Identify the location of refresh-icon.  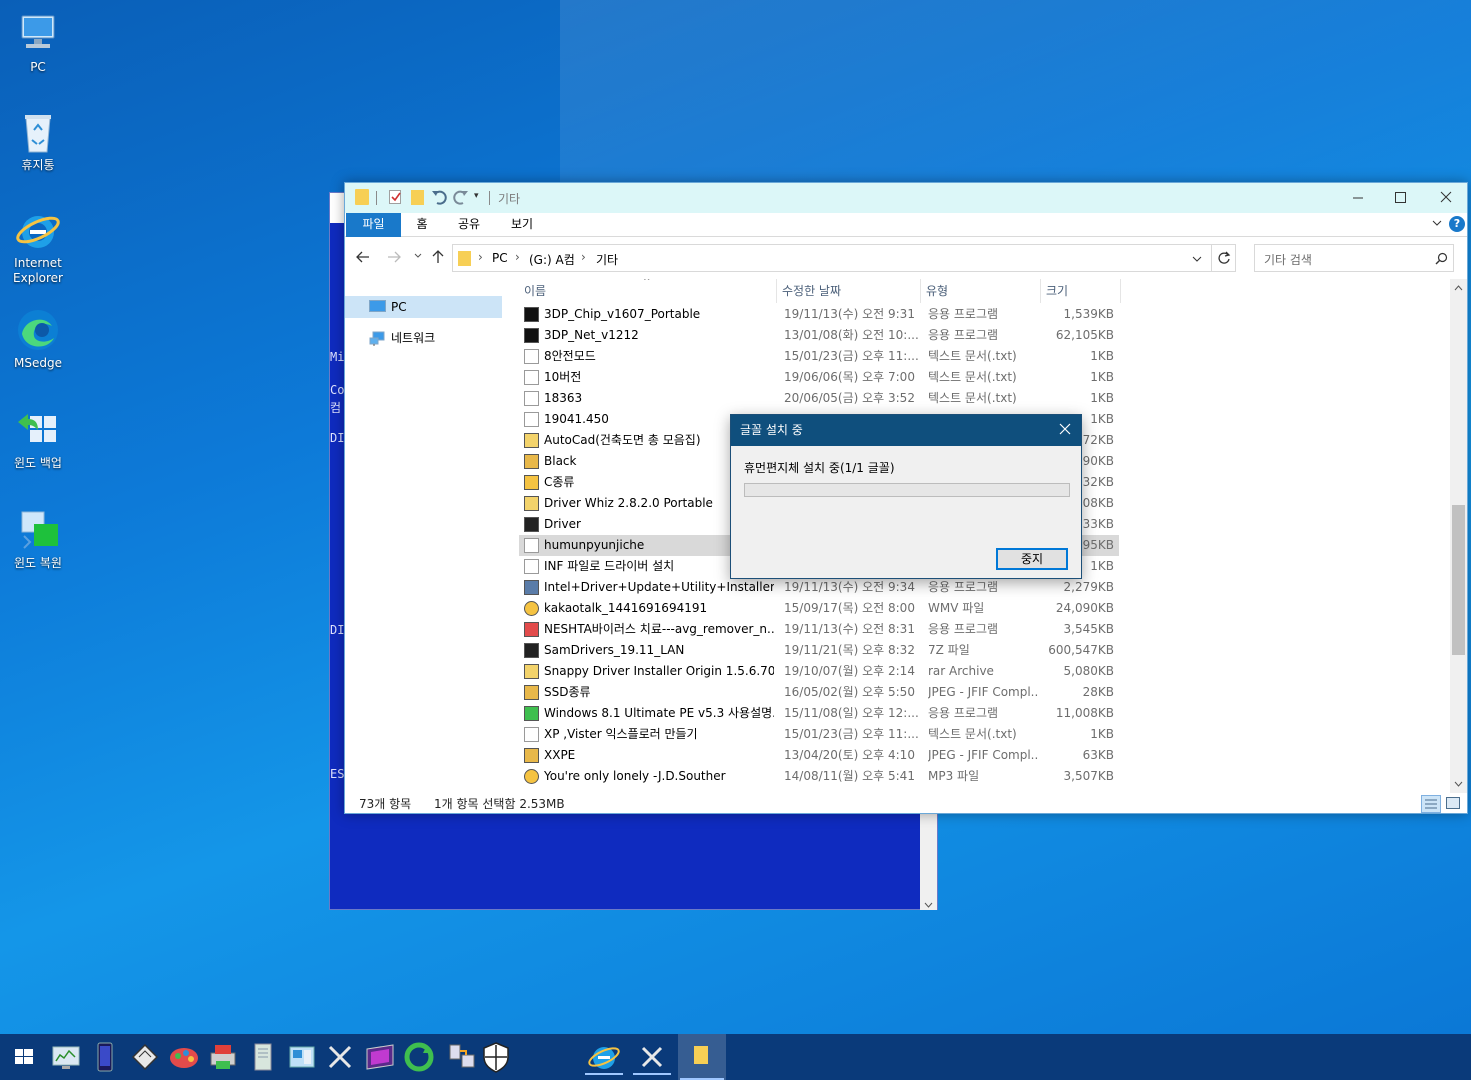
(1224, 259).